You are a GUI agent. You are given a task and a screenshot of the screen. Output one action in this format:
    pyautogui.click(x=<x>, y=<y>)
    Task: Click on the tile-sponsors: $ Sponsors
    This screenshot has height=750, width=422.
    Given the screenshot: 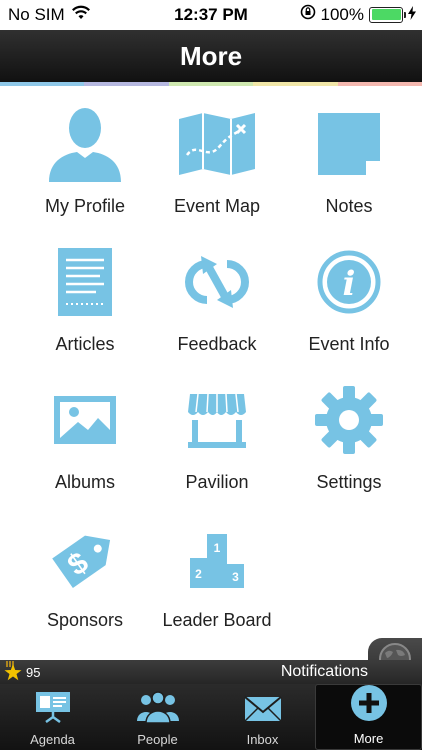 What is the action you would take?
    pyautogui.click(x=85, y=581)
    